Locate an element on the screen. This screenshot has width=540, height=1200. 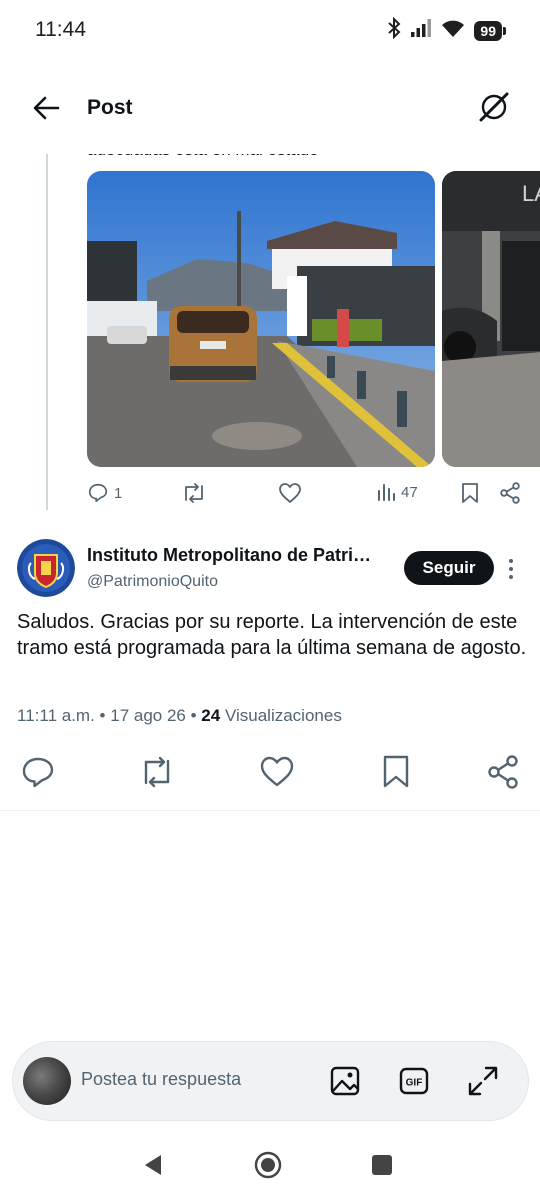
battery-indicator: 99 is located at coordinates (490, 30).